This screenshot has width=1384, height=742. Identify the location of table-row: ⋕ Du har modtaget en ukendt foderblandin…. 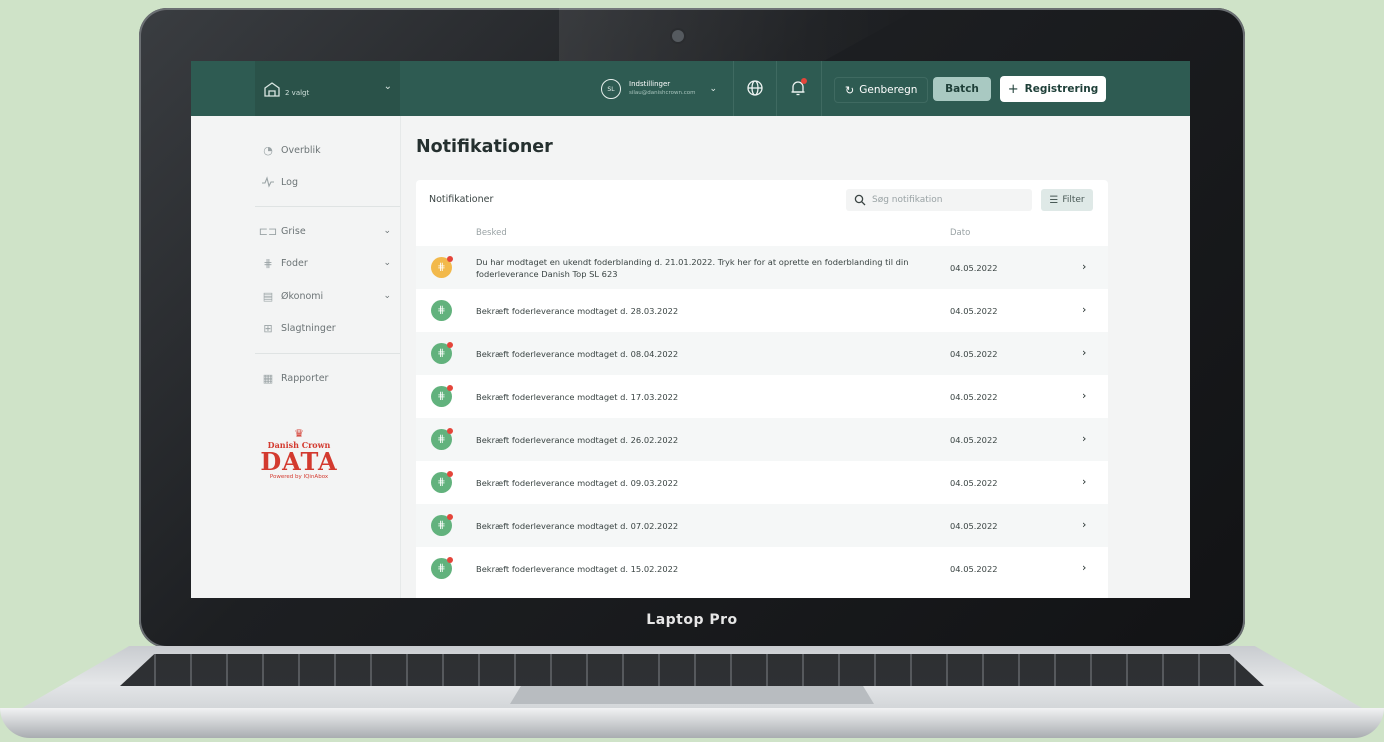
(762, 267).